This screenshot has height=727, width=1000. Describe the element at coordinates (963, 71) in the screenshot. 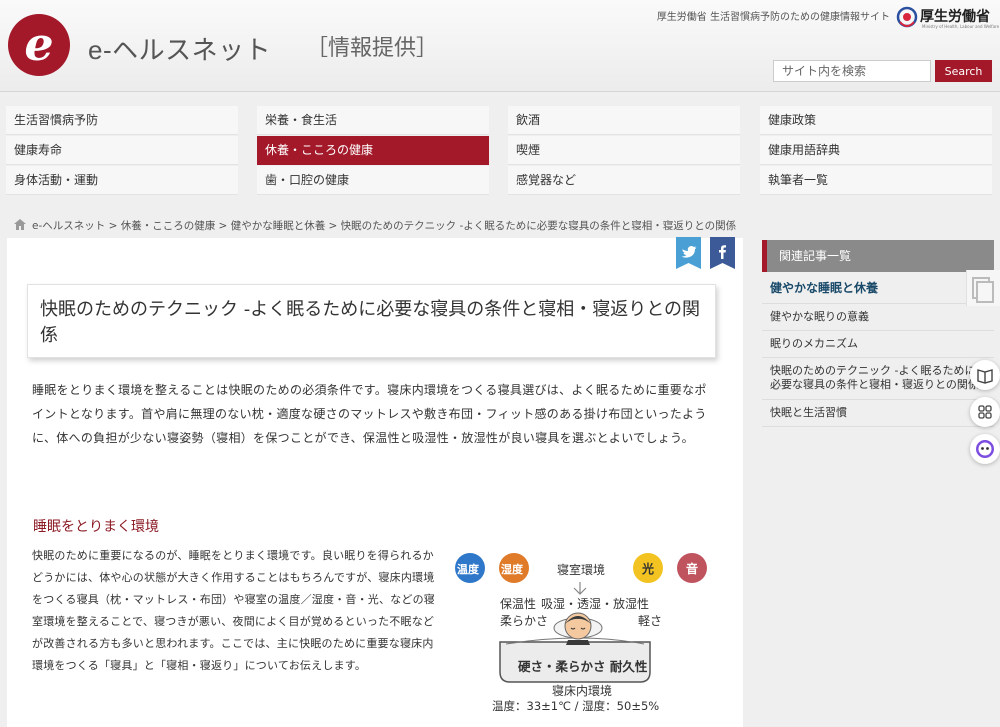

I see `search-button: Search` at that location.